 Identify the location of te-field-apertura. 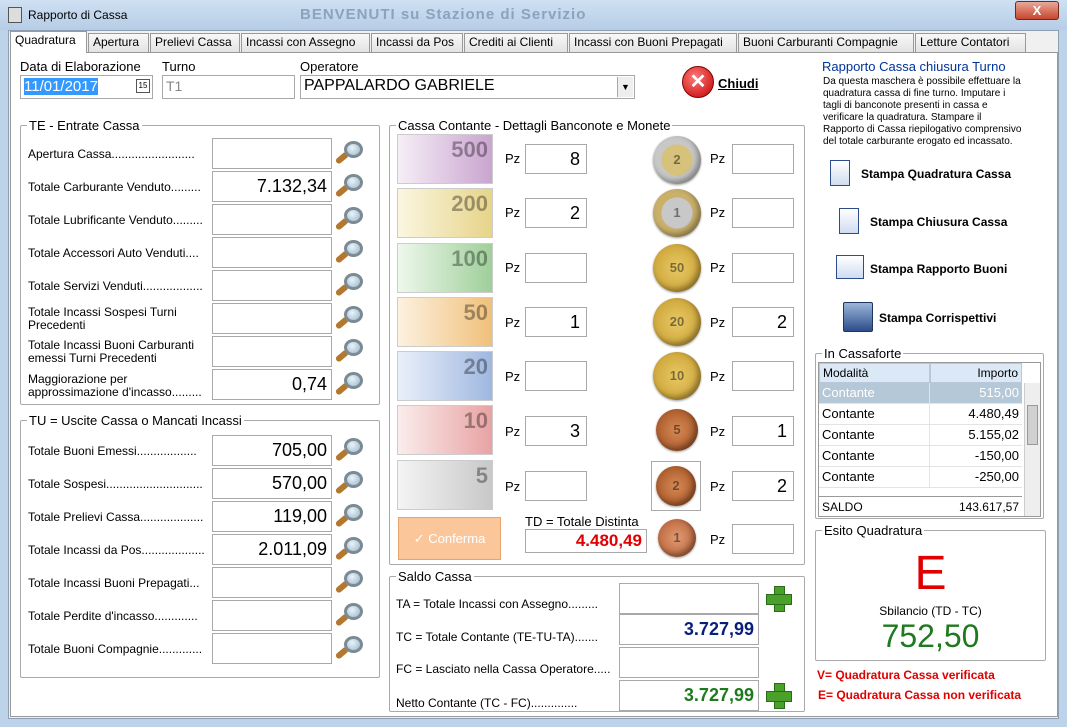
(272, 153).